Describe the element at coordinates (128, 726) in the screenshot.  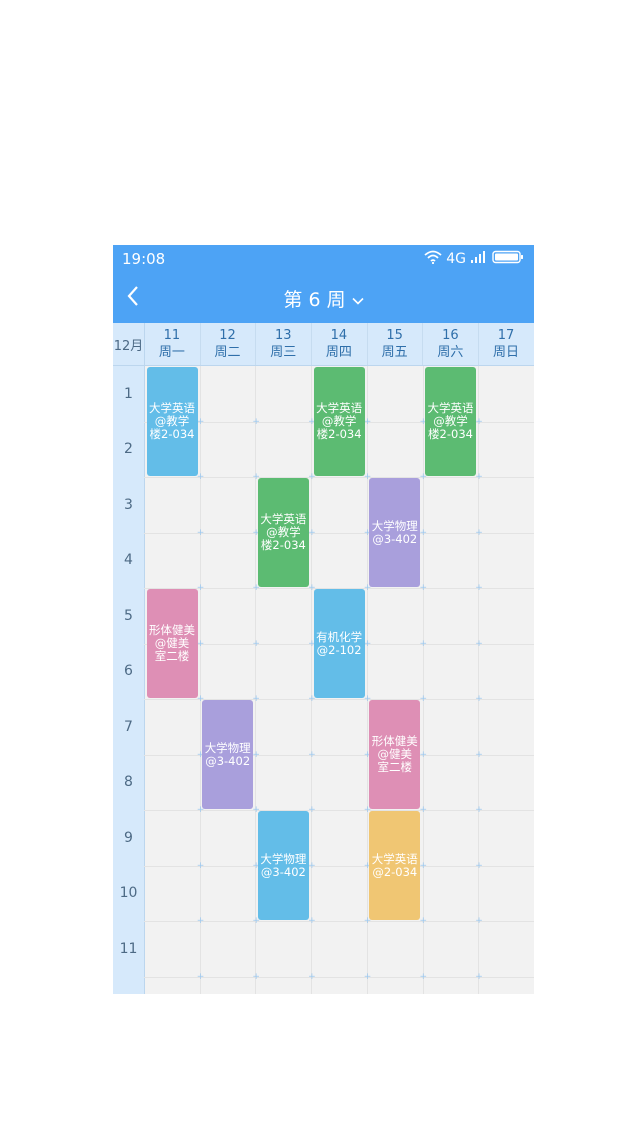
I see `period-number: 7` at that location.